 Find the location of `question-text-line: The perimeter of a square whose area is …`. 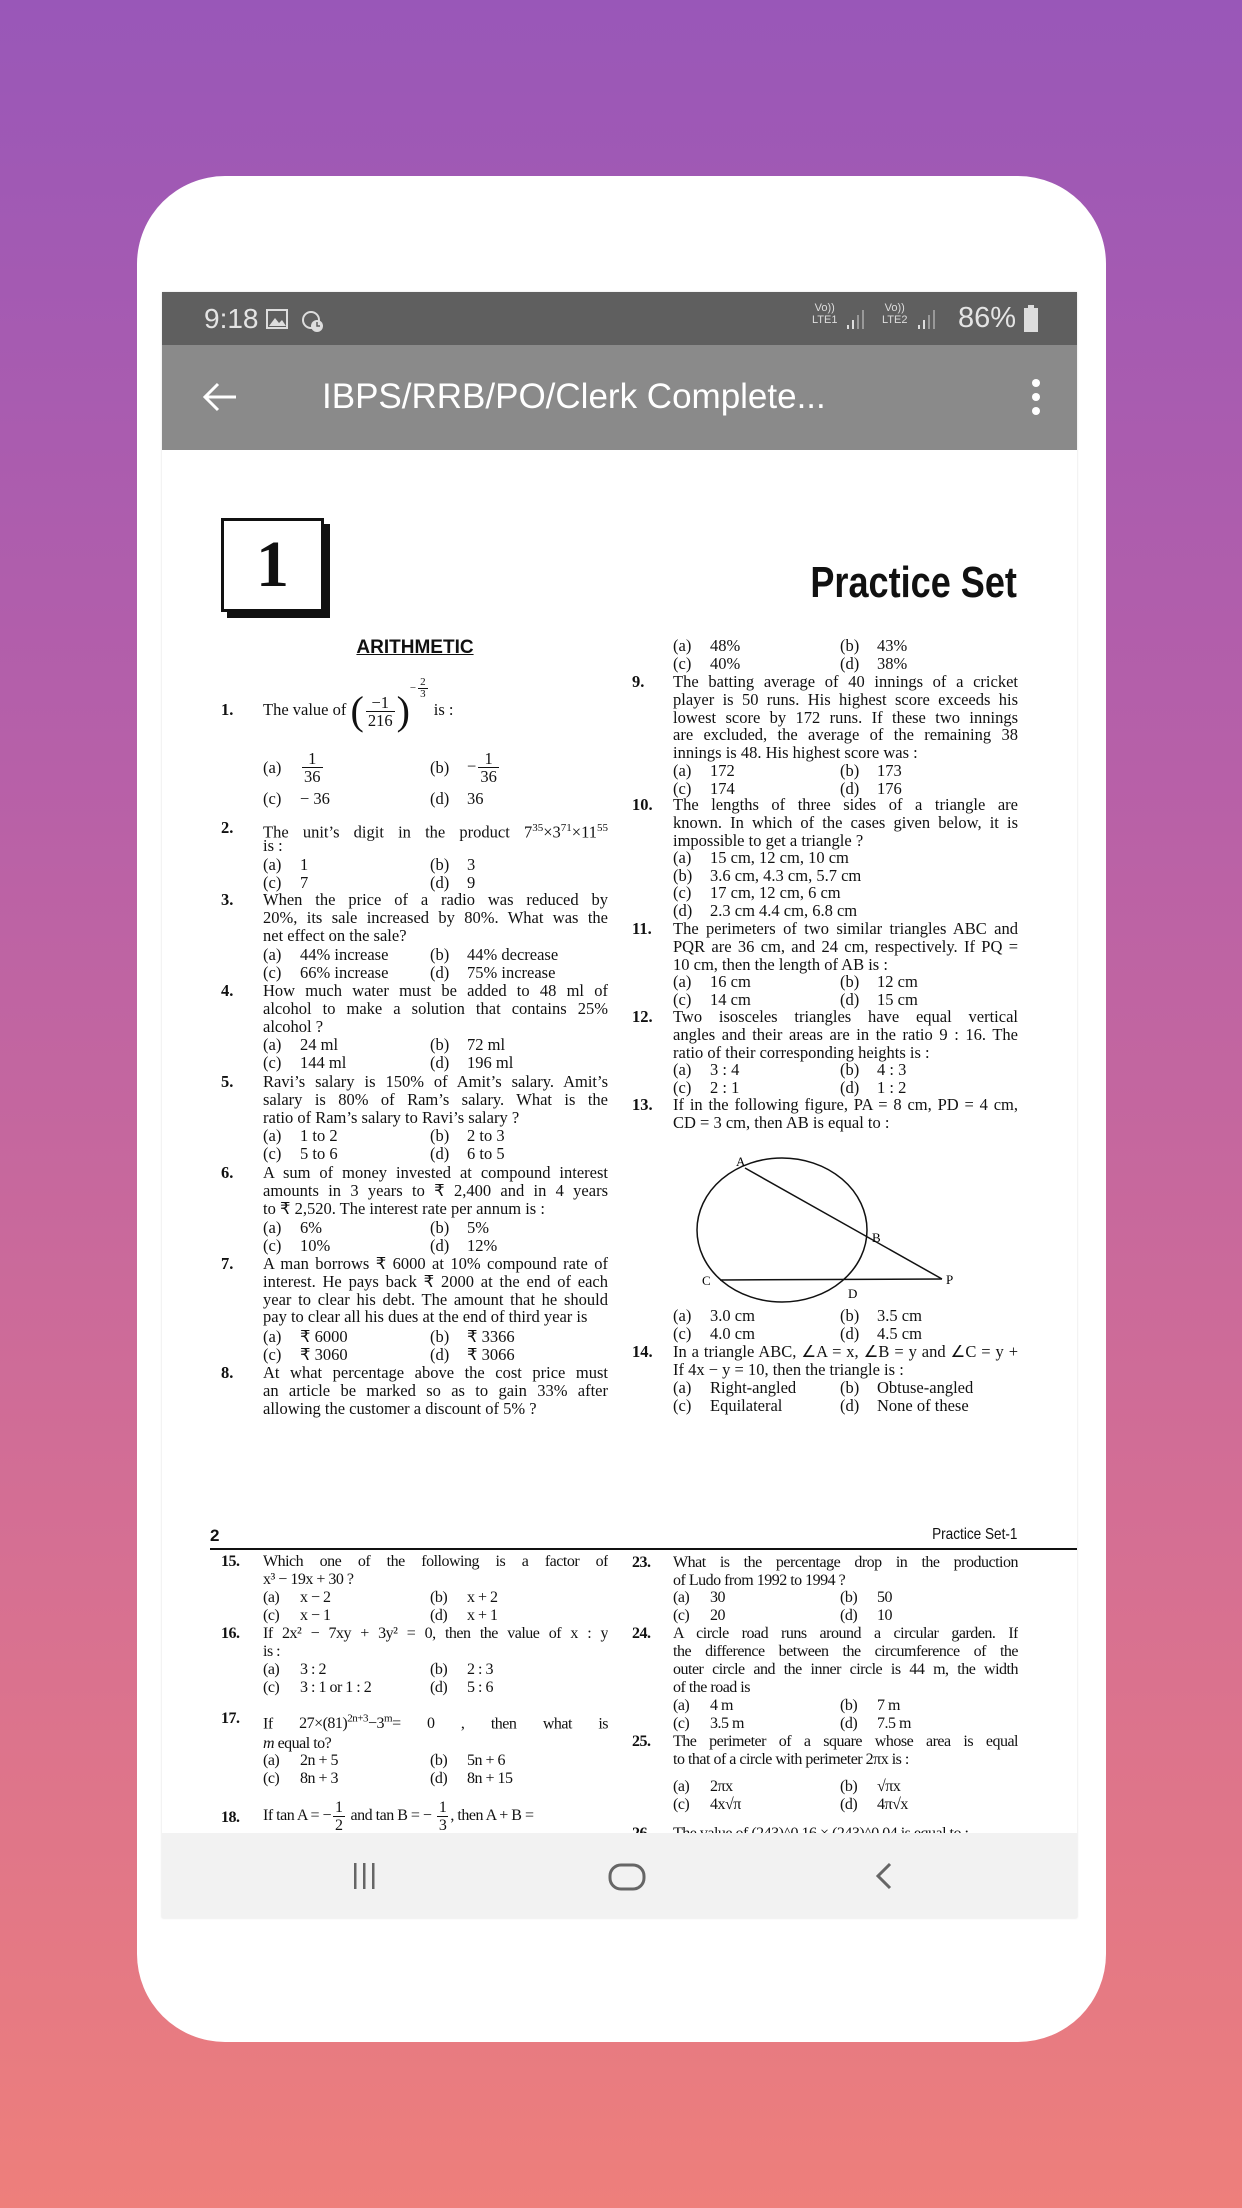

question-text-line: The perimeter of a square whose area is … is located at coordinates (845, 1741).